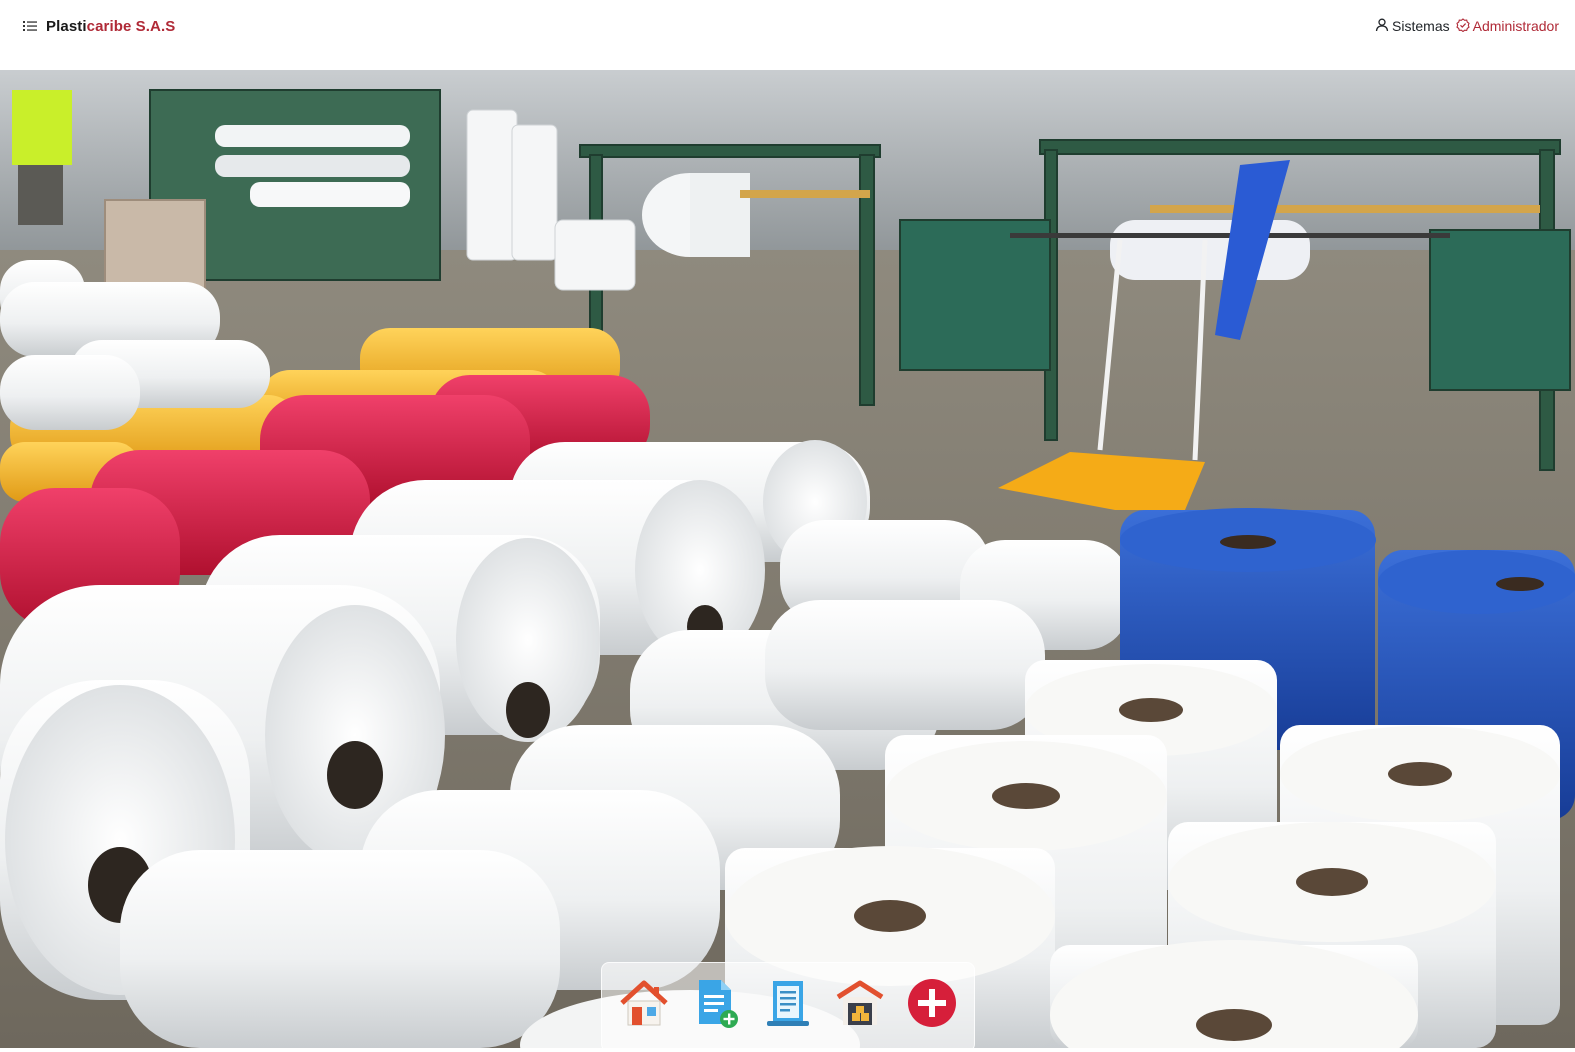 This screenshot has width=1575, height=1052. I want to click on user-area: Sistemas Administrador, so click(1467, 26).